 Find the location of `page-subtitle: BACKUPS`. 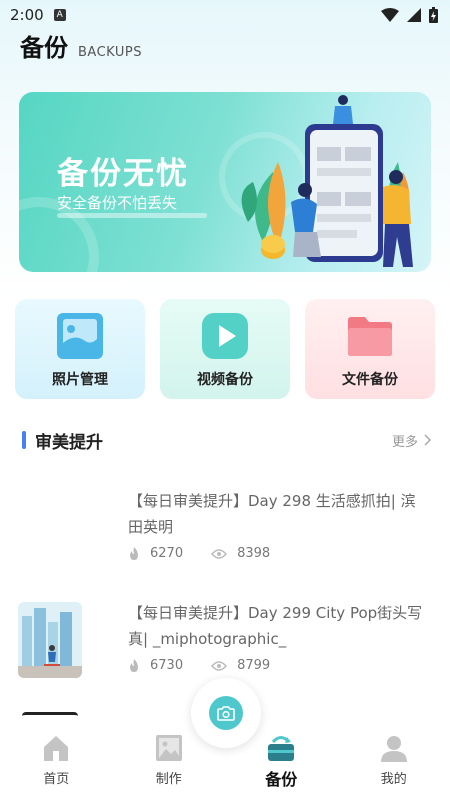

page-subtitle: BACKUPS is located at coordinates (110, 52).